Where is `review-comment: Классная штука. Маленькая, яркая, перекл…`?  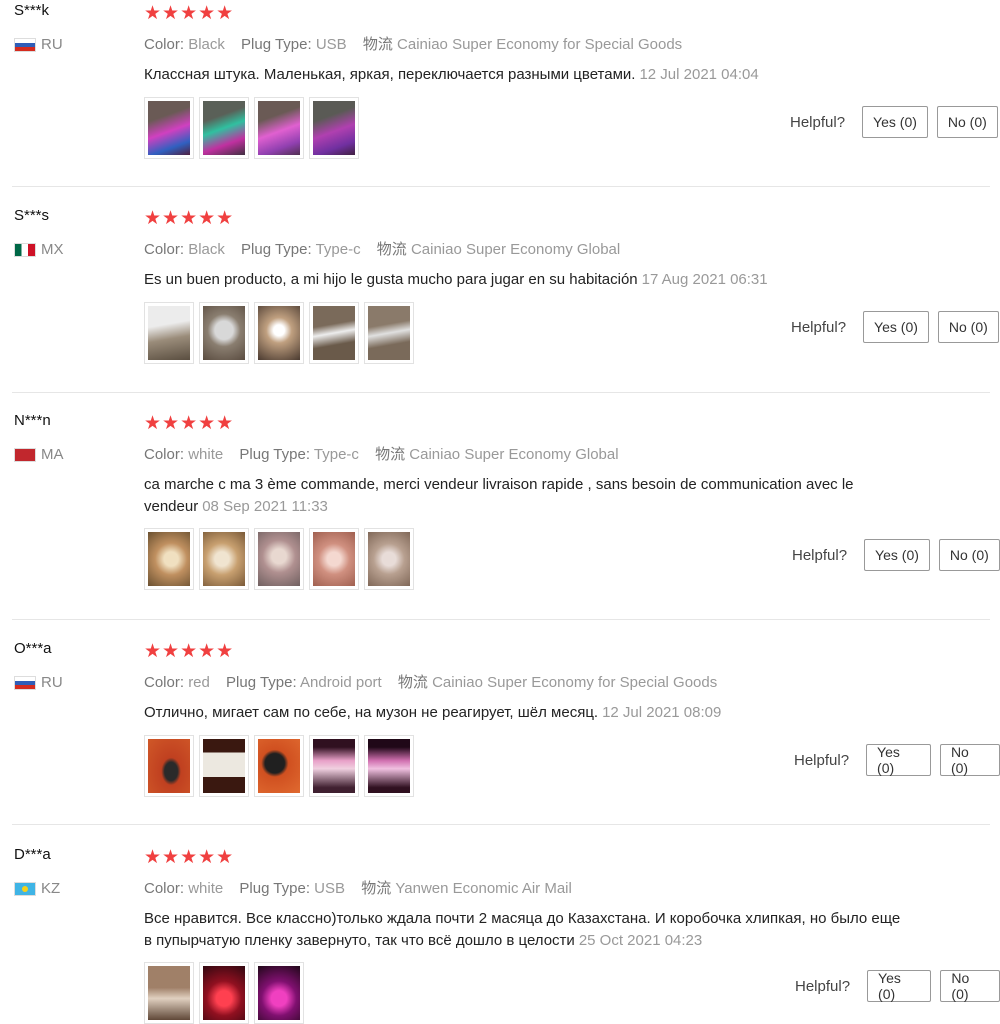 review-comment: Классная штука. Маленькая, яркая, перекл… is located at coordinates (524, 75).